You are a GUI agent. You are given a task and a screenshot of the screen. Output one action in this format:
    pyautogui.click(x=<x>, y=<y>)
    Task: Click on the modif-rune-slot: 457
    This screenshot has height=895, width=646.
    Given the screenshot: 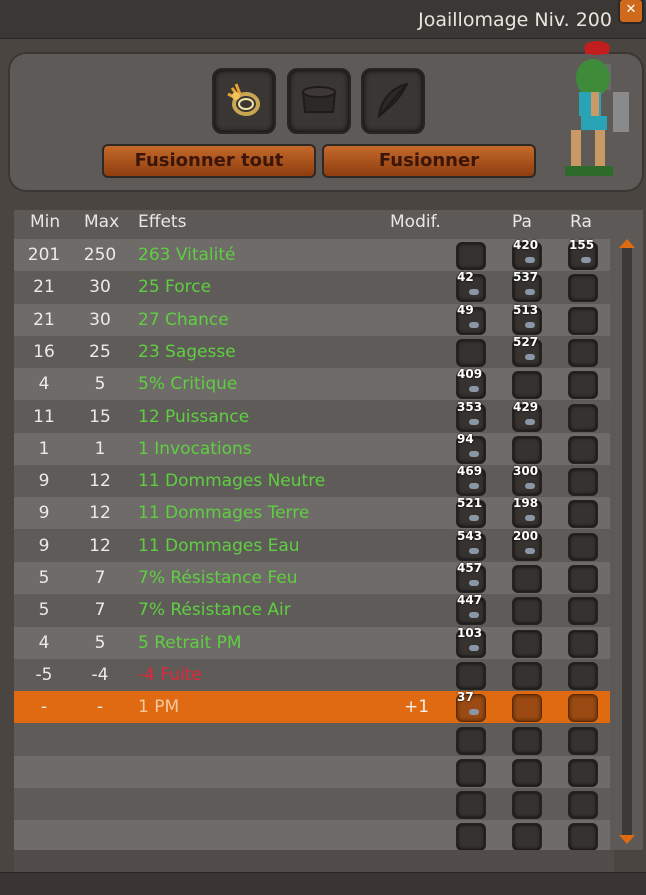 What is the action you would take?
    pyautogui.click(x=471, y=577)
    